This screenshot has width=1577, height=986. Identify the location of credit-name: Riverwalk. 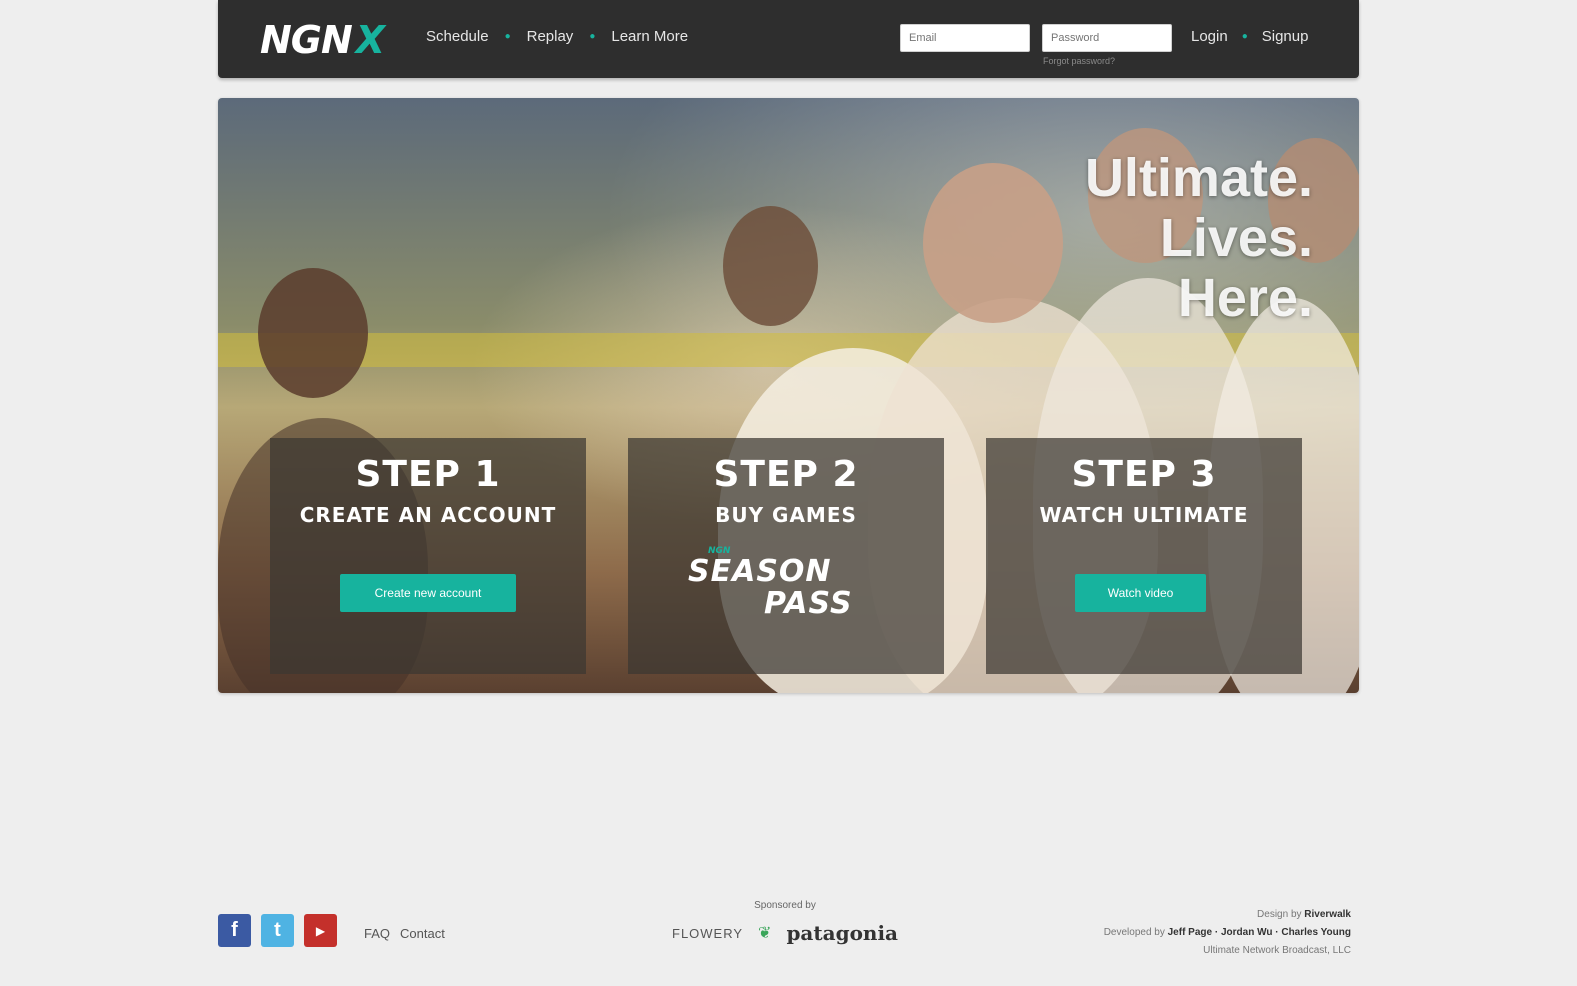
(1327, 914).